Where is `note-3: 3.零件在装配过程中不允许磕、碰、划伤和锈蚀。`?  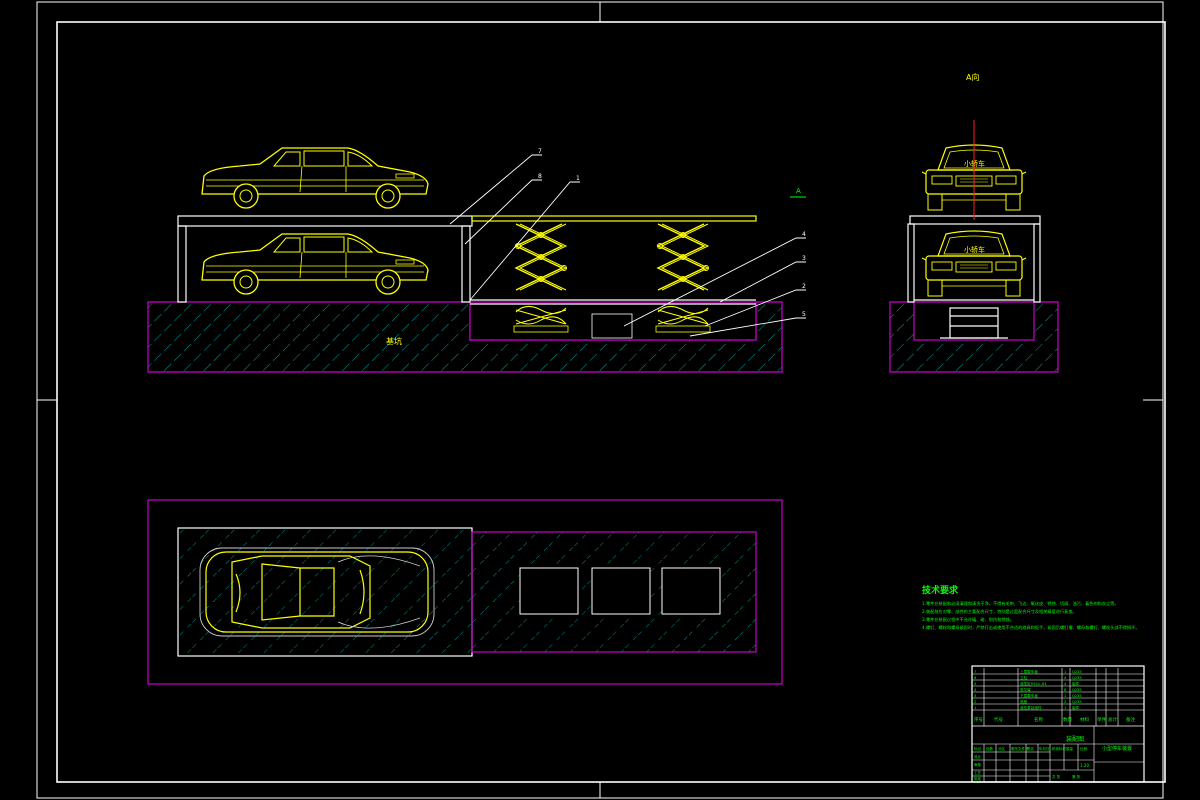
note-3: 3.零件在装配过程中不允许磕、碰、划伤和锈蚀。 is located at coordinates (968, 619).